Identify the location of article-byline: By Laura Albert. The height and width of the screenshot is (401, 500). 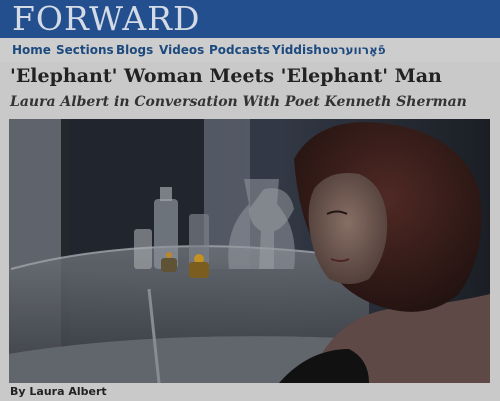
(58, 391).